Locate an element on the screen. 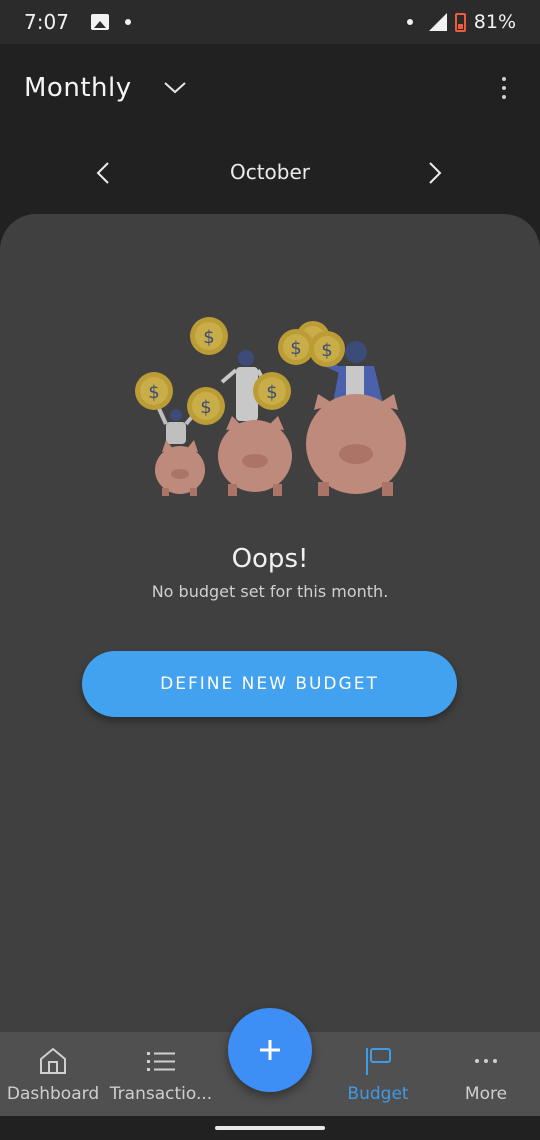  chevron-down-icon is located at coordinates (174, 88).